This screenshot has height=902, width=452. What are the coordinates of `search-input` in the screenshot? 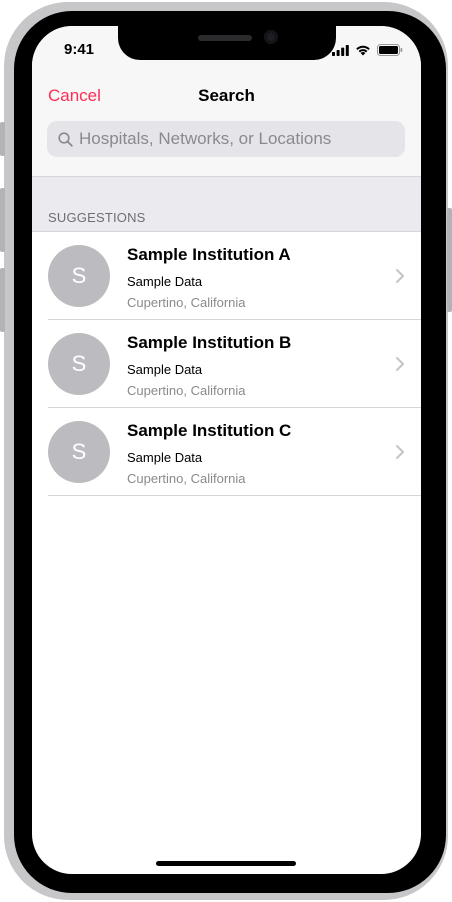 It's located at (239, 139).